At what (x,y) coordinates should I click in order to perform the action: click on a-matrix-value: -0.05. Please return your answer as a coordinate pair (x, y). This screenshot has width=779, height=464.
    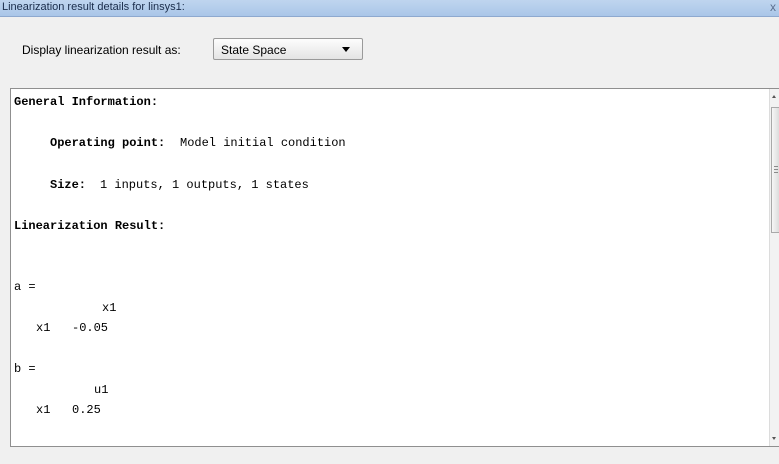
    Looking at the image, I should click on (90, 328).